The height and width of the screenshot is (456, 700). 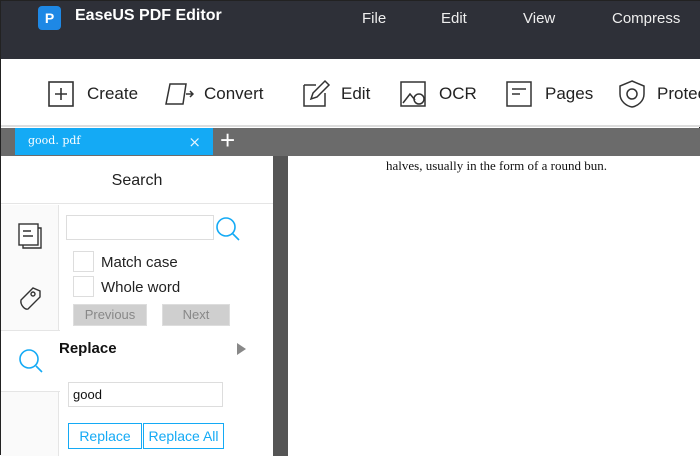 I want to click on replace-heading: Replace, so click(x=88, y=348).